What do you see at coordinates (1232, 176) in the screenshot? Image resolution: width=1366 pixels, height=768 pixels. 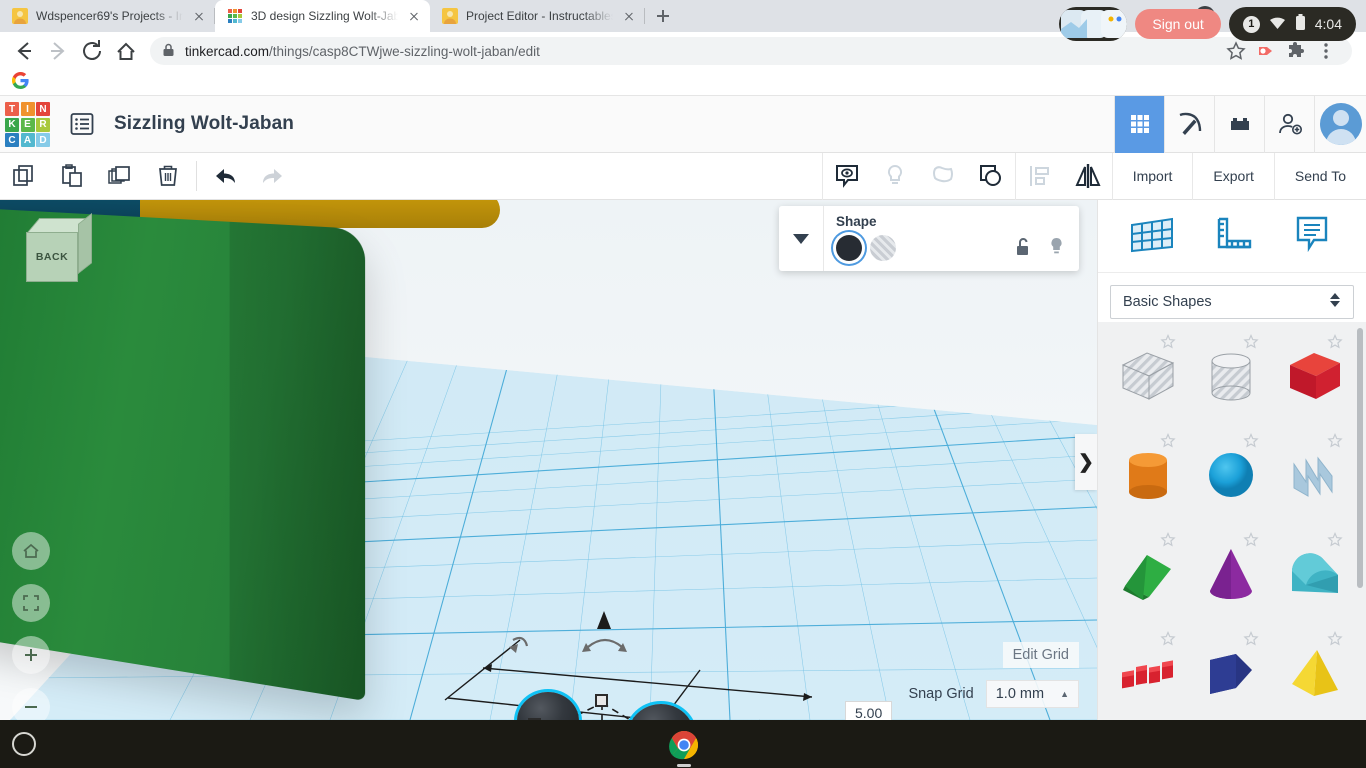 I see `export-button: Export` at bounding box center [1232, 176].